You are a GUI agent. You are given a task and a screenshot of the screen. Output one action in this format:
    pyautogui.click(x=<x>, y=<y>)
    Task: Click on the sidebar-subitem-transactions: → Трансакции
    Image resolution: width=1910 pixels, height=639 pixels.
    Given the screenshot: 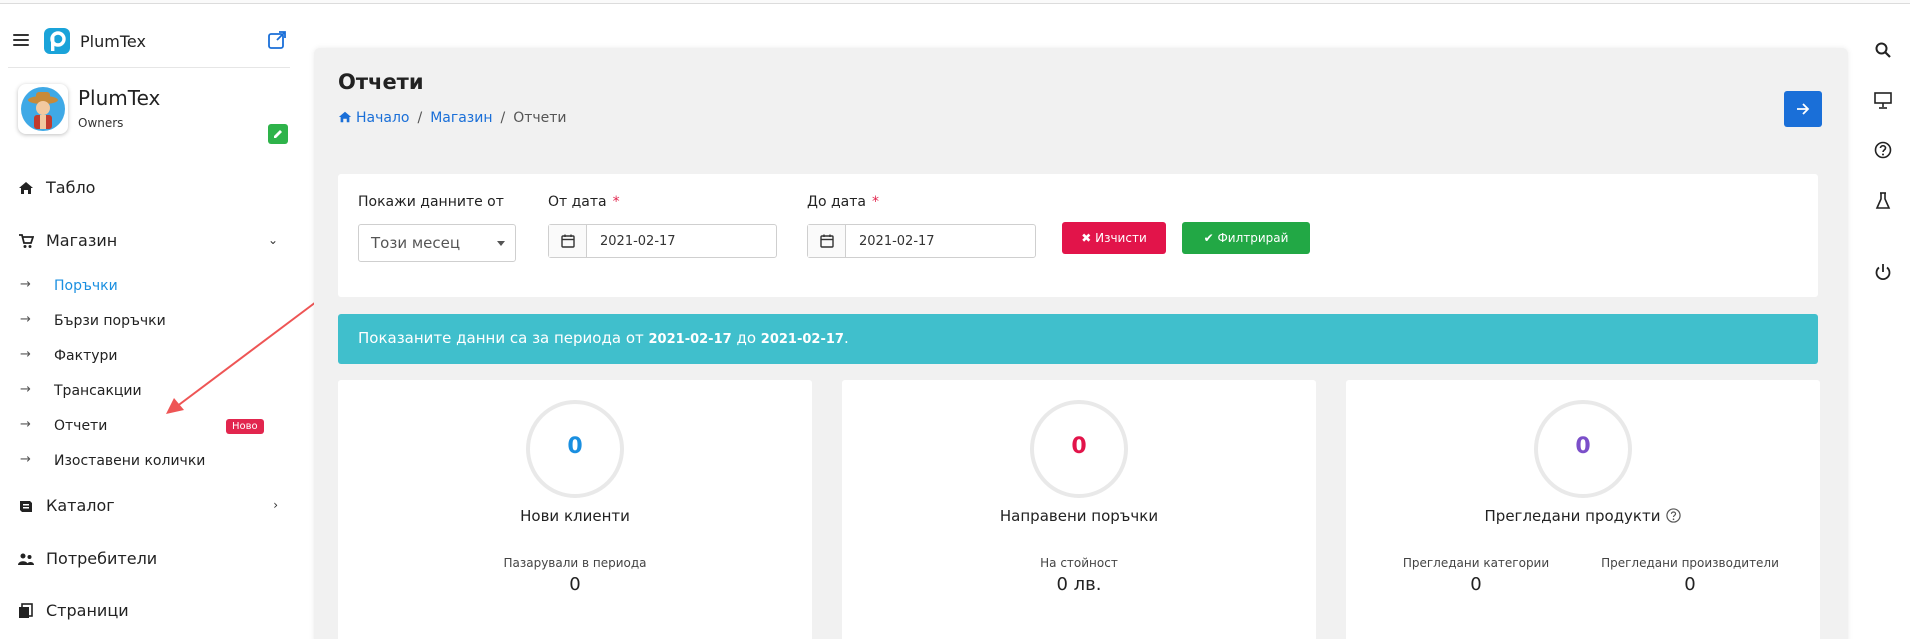 What is the action you would take?
    pyautogui.click(x=145, y=392)
    